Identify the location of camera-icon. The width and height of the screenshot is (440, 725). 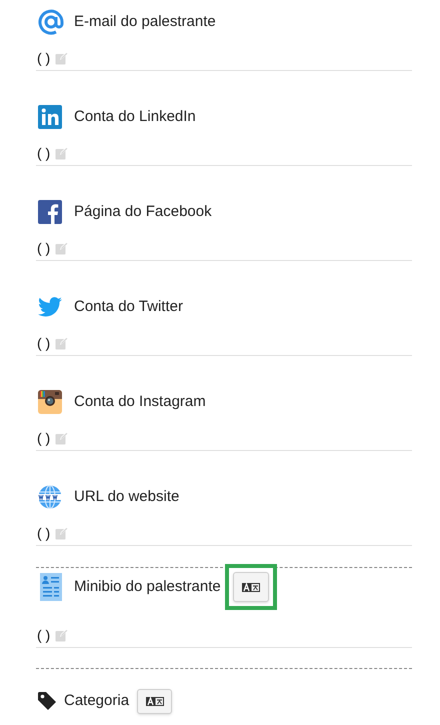
(50, 402).